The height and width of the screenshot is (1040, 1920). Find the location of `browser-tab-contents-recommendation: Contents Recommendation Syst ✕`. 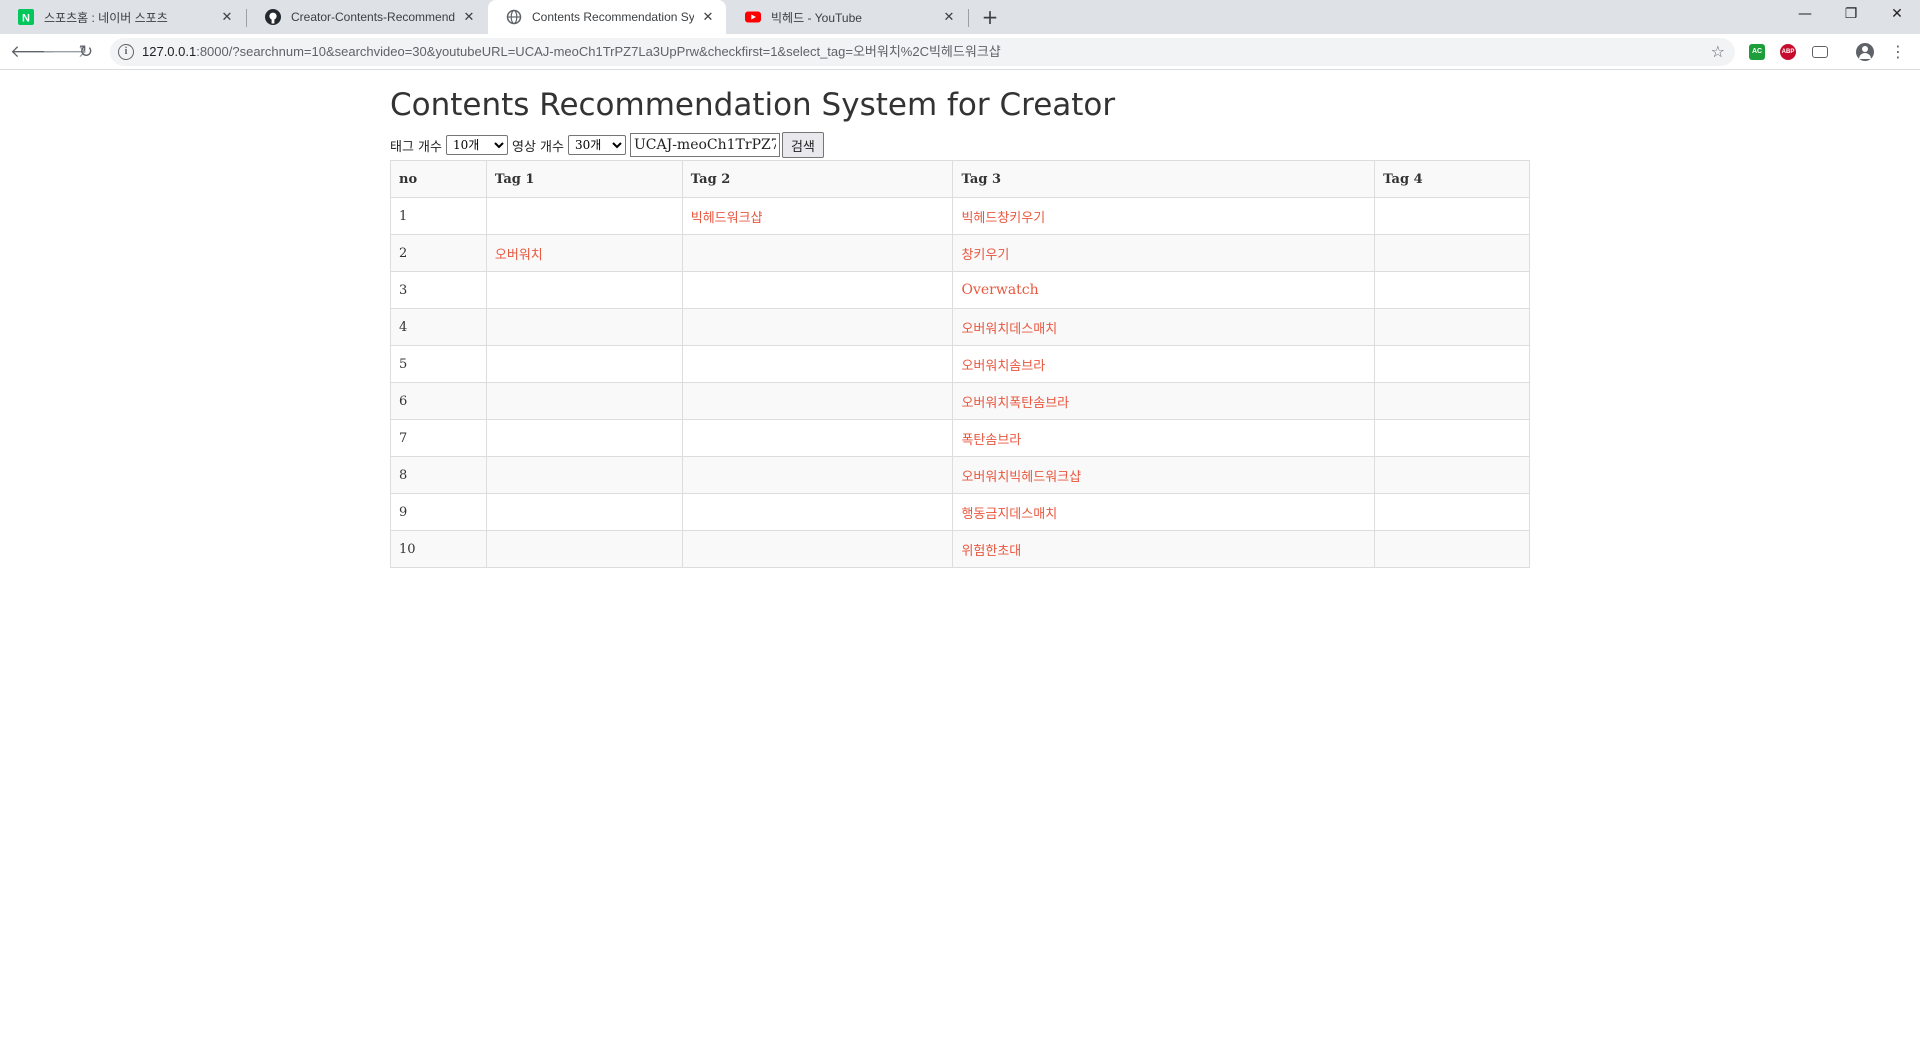

browser-tab-contents-recommendation: Contents Recommendation Syst ✕ is located at coordinates (607, 17).